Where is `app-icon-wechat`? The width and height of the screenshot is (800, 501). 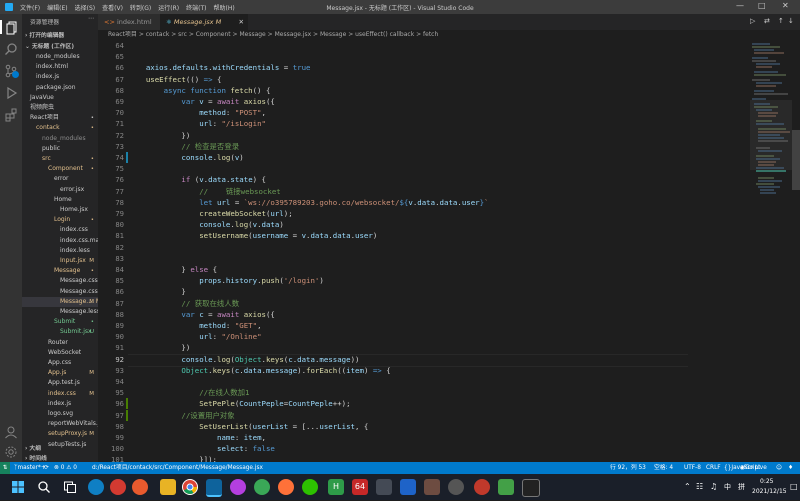 app-icon-wechat is located at coordinates (310, 487).